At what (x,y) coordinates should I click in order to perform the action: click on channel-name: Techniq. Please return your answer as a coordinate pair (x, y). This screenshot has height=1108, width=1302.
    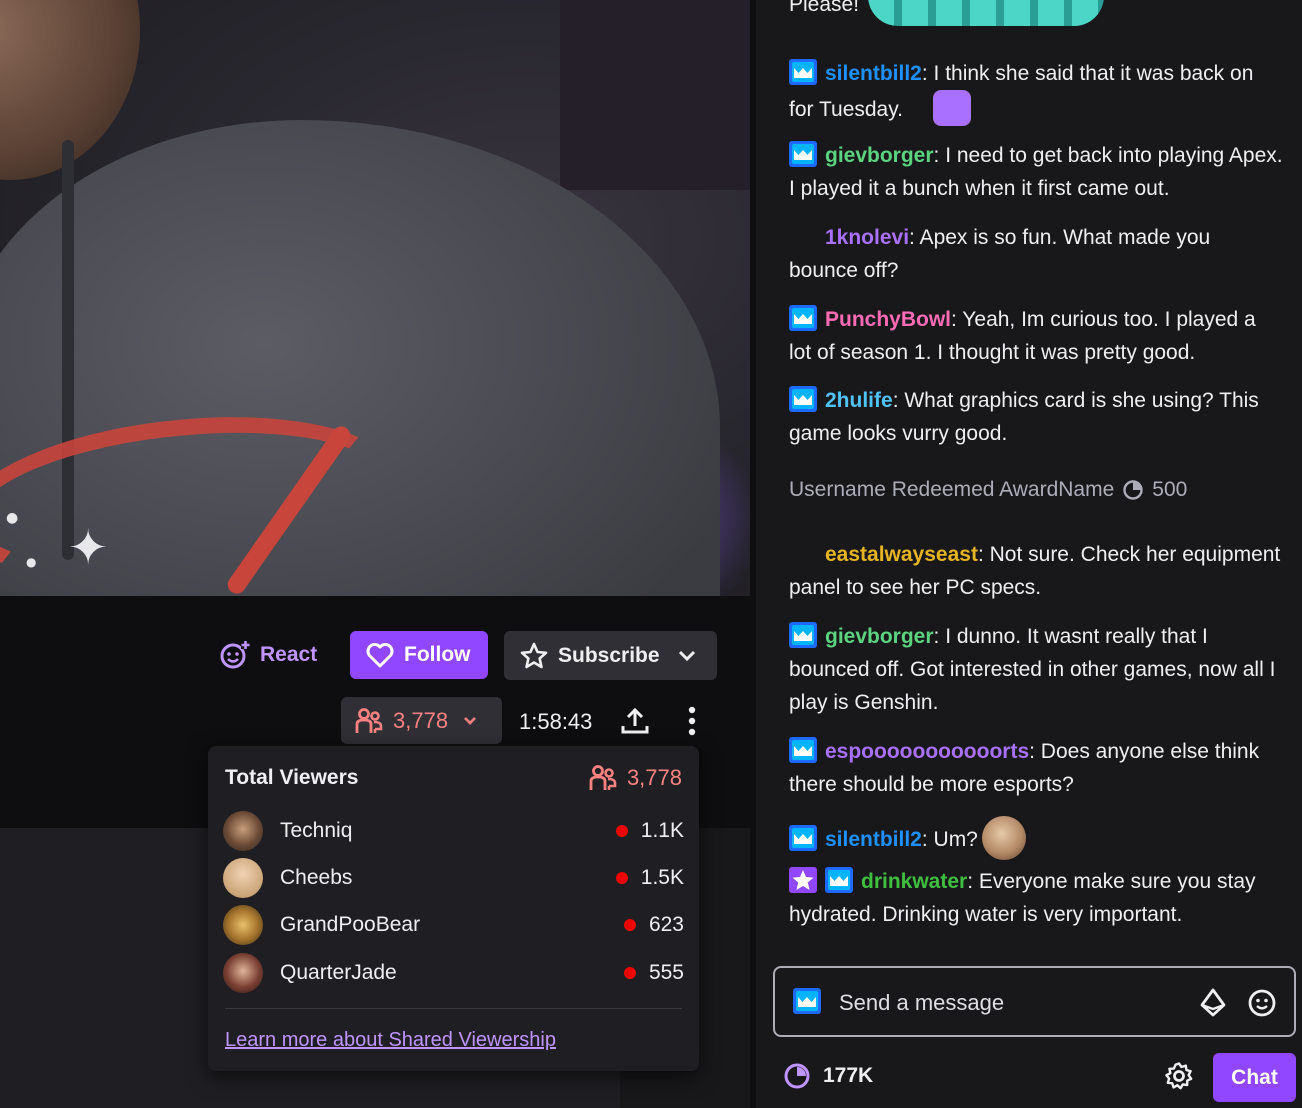
    Looking at the image, I should click on (316, 830).